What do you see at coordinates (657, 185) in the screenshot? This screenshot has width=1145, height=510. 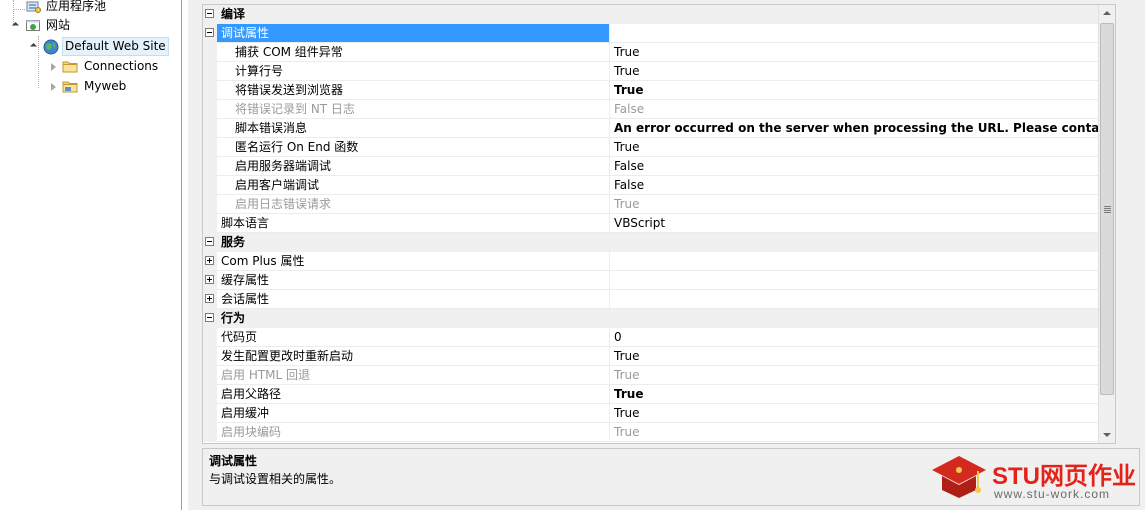 I see `property-row: 启用客户端调试 False` at bounding box center [657, 185].